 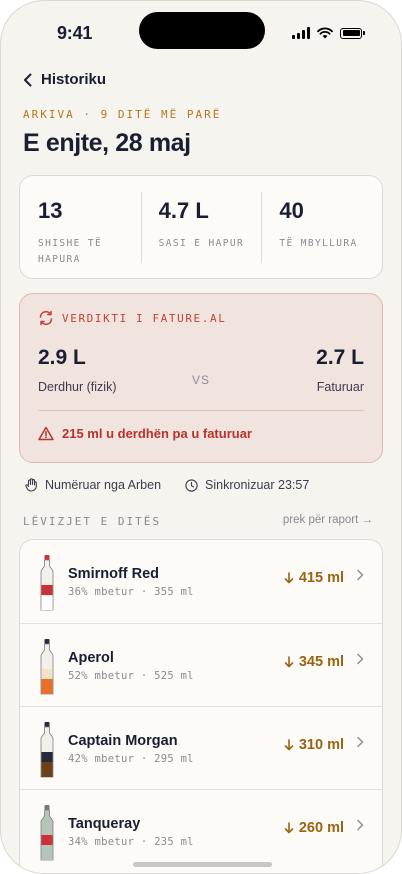 I want to click on battery-icon, so click(x=351, y=33).